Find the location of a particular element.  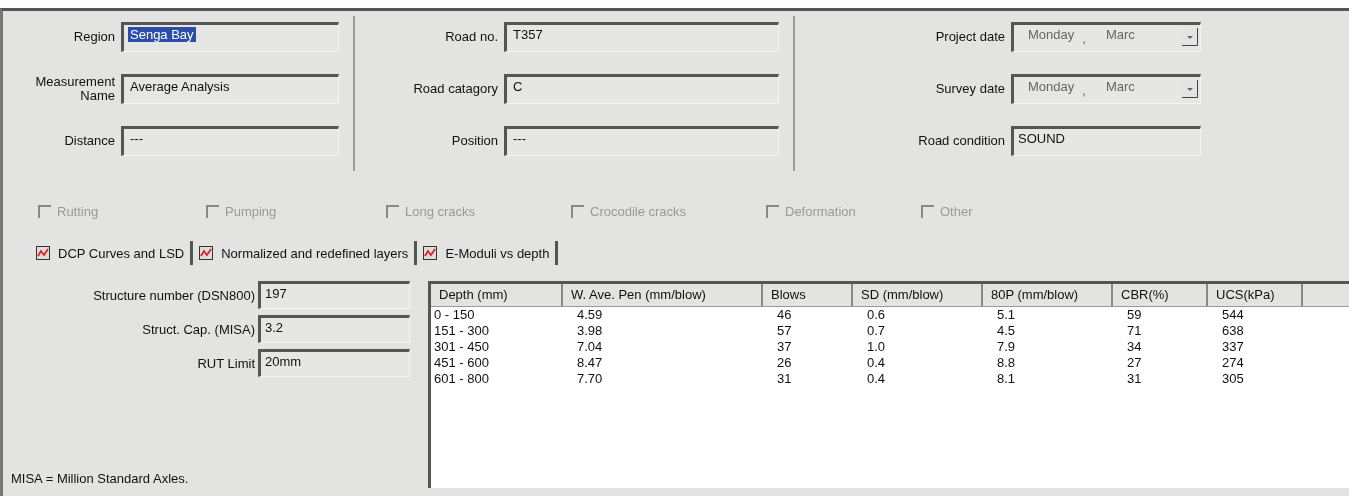

table-cell-text: 8.8 is located at coordinates (1006, 363).